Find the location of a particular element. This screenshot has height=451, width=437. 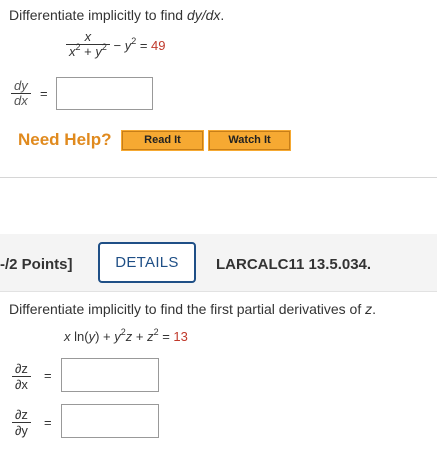

dzdx-label: ∂z ∂x is located at coordinates (21, 376).